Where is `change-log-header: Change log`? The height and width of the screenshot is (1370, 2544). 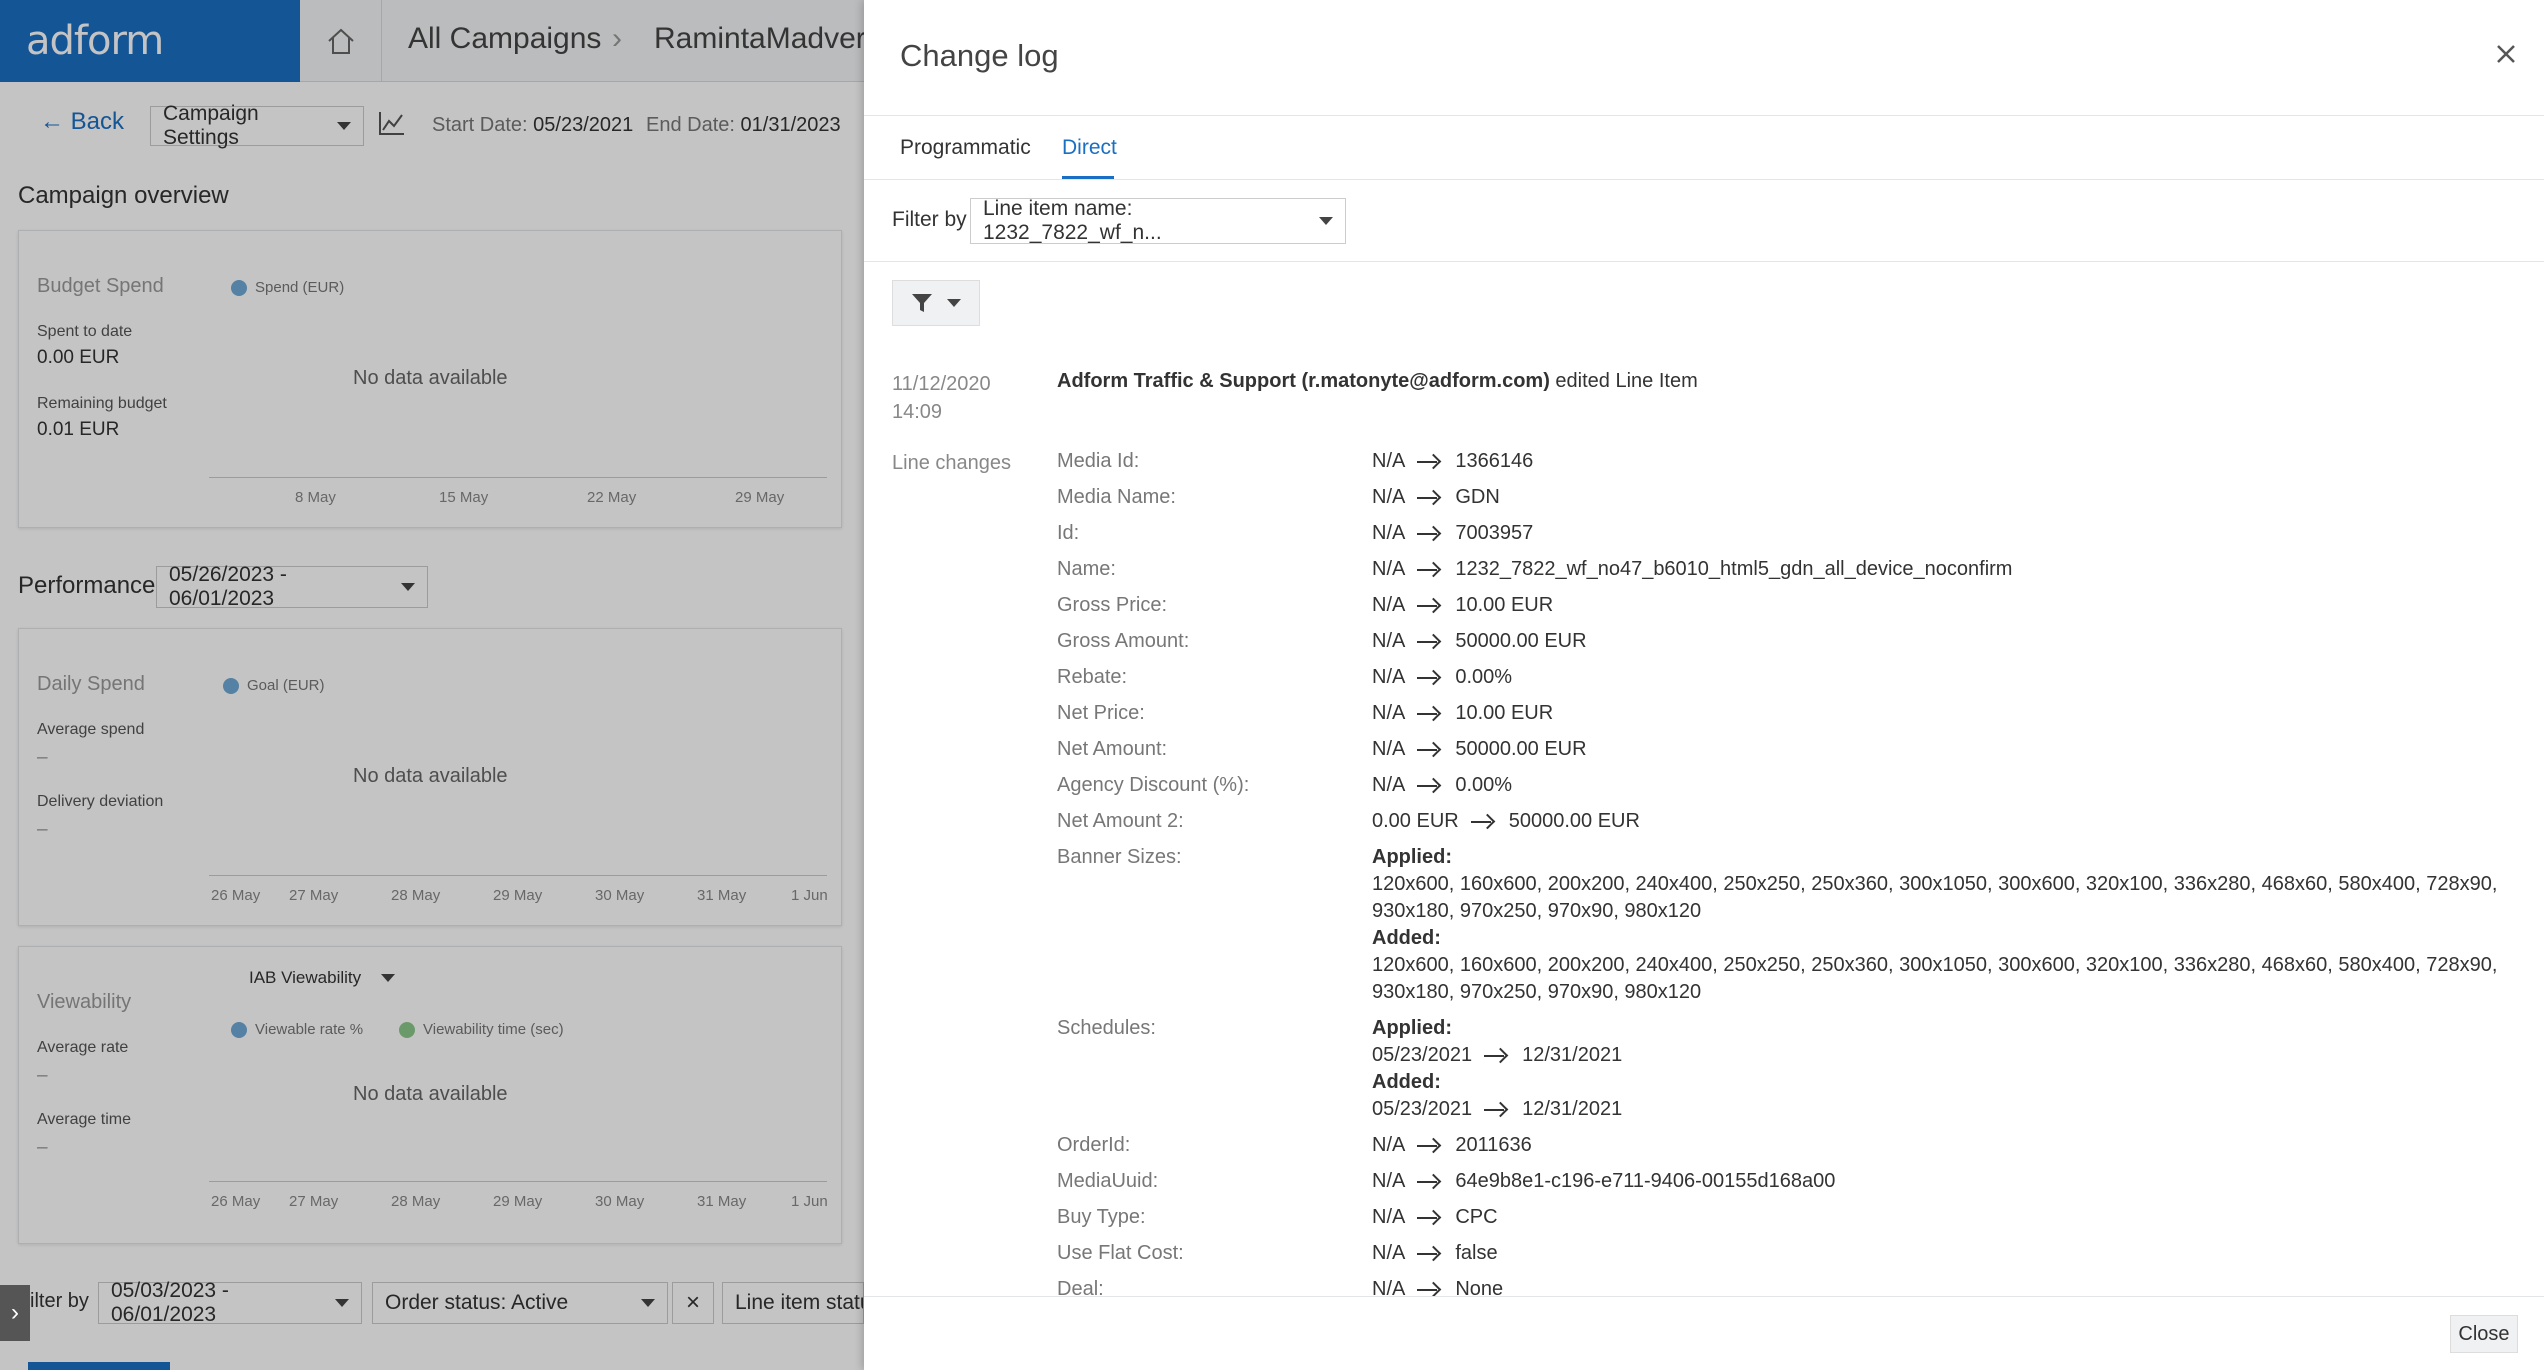 change-log-header: Change log is located at coordinates (1704, 58).